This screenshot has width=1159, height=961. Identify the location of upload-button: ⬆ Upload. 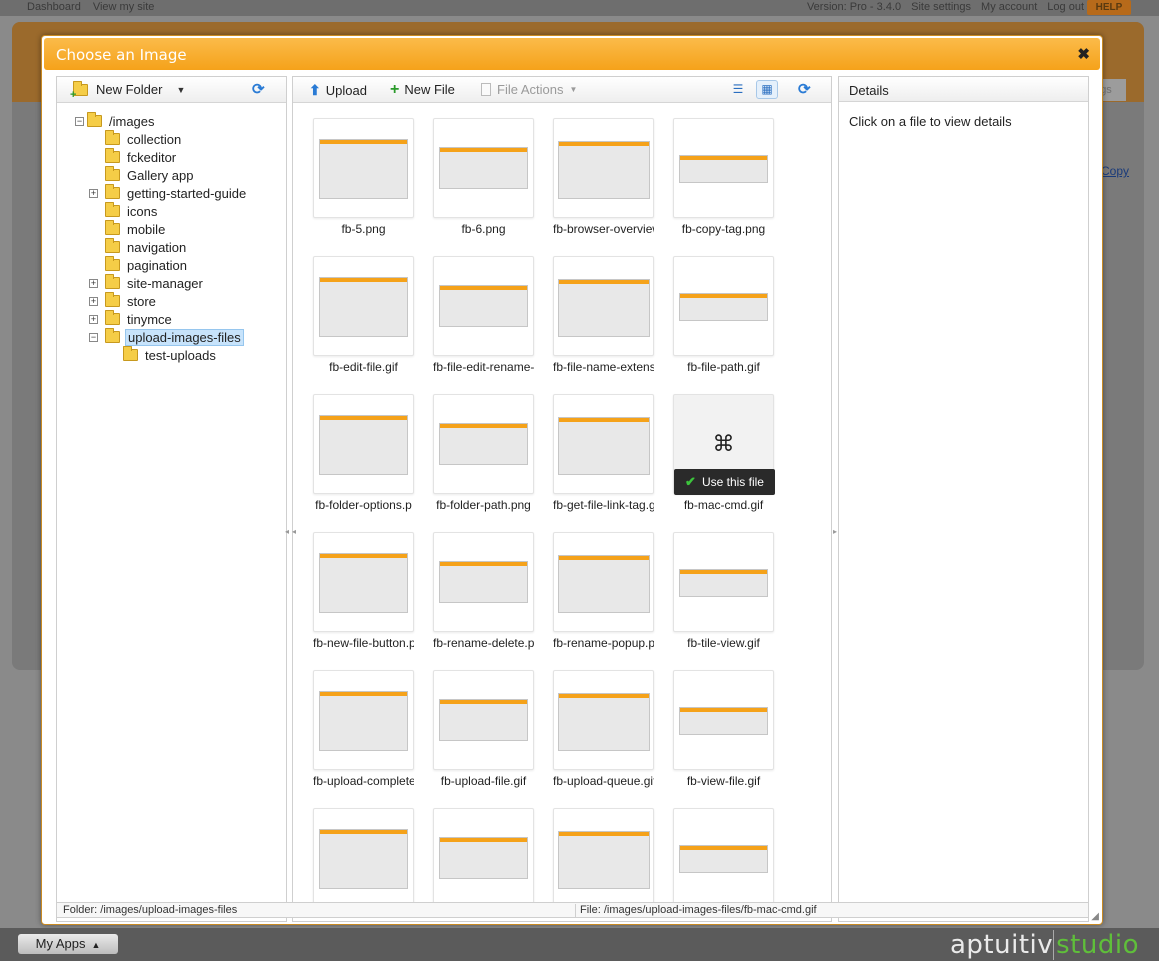
(338, 90).